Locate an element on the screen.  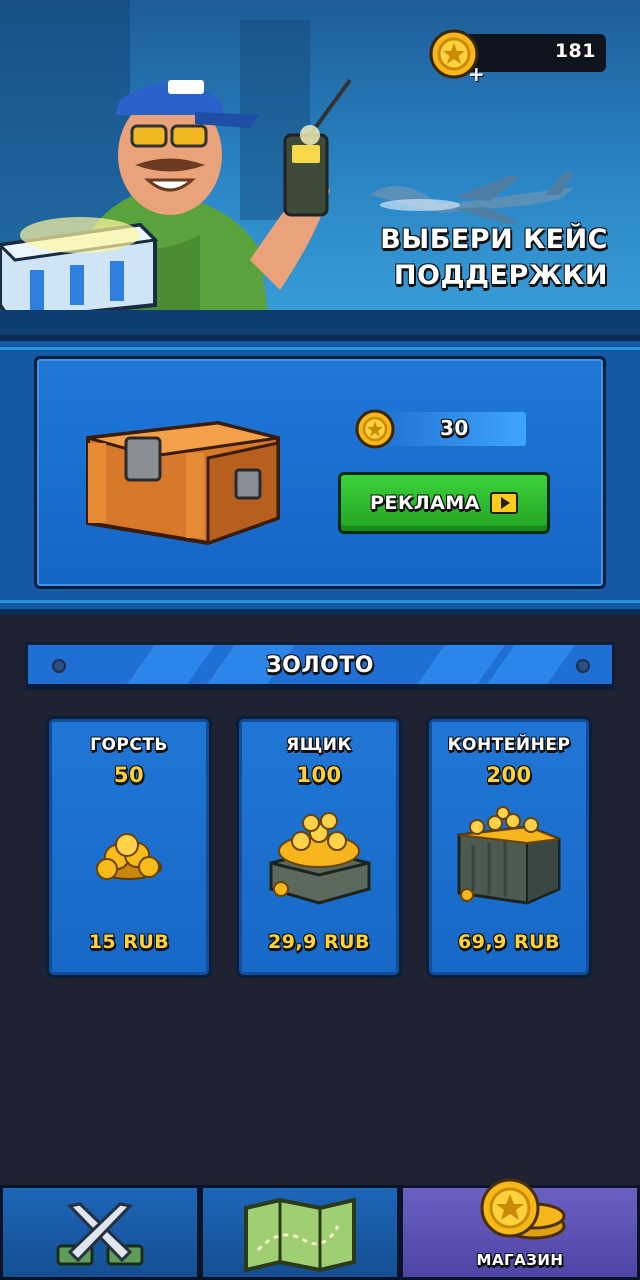
page-title: ВЫБЕРИ КЕЙС ПОДДЕРЖКИ is located at coordinates (494, 258).